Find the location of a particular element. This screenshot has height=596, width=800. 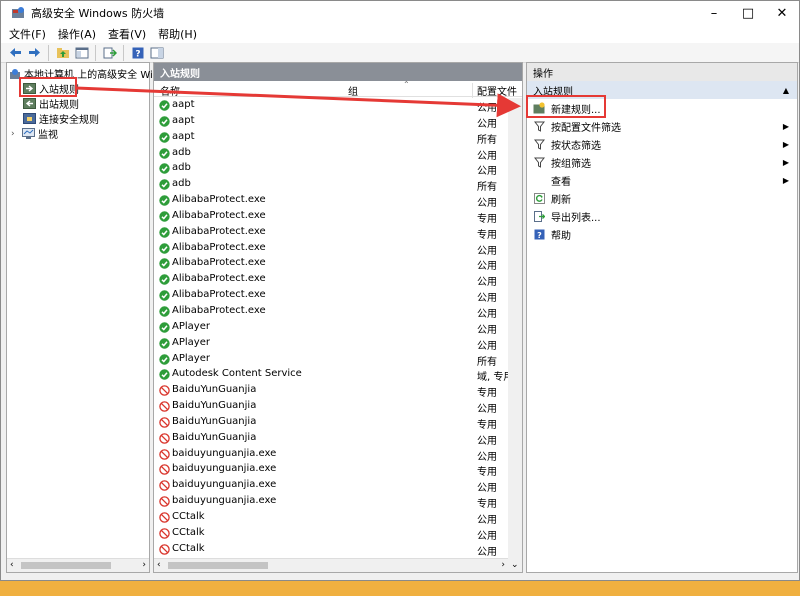

action-filter-by-state: 按状态筛选 ▶ is located at coordinates (662, 144).